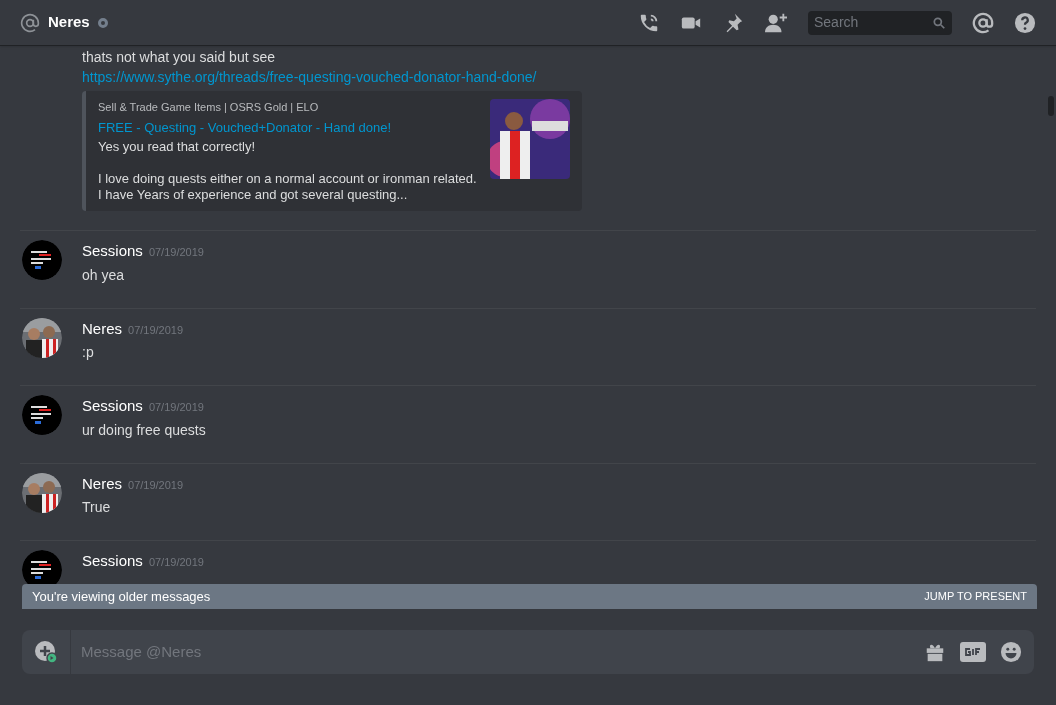 This screenshot has height=705, width=1056. I want to click on search-input: Search, so click(873, 22).